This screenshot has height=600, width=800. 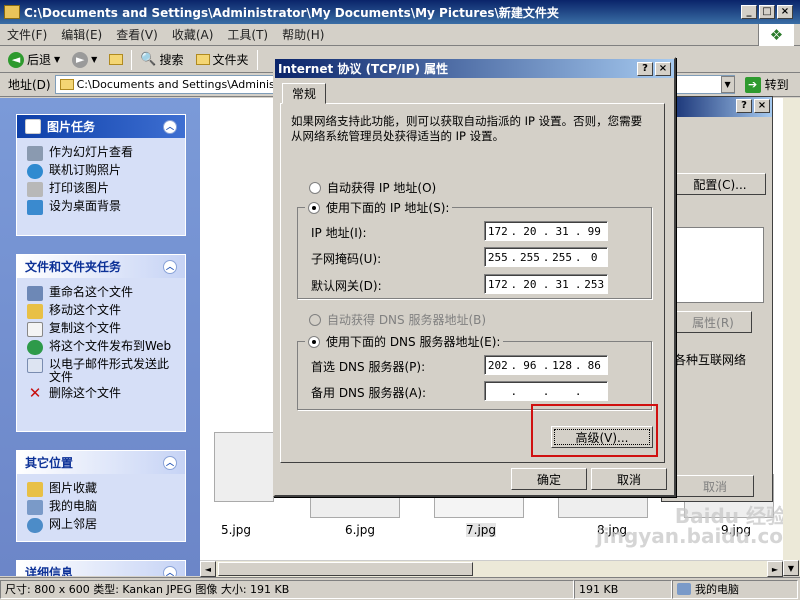 I want to click on task-copy: 复制这个文件, so click(x=103, y=329).